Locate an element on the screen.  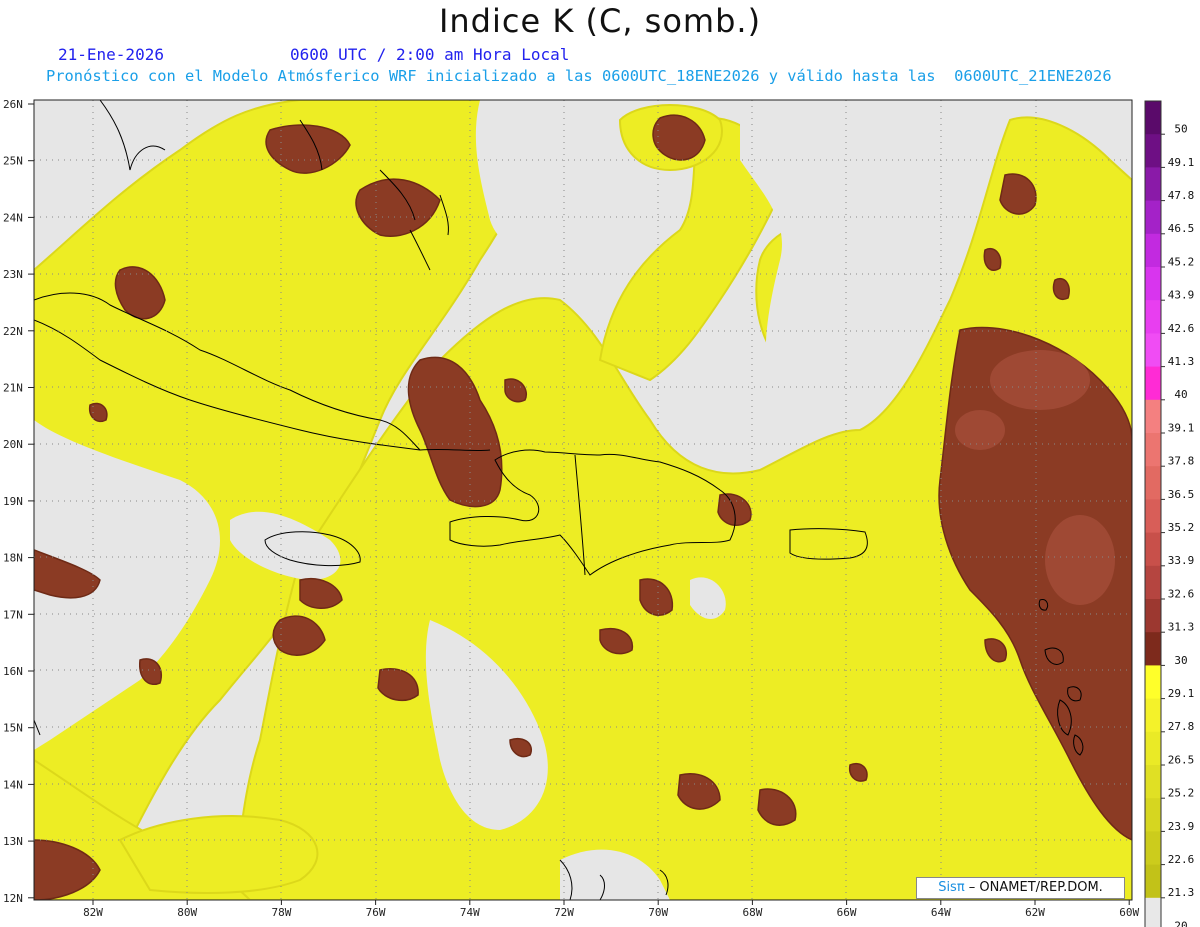
lat-tick-label: 19N is located at coordinates (13, 501).